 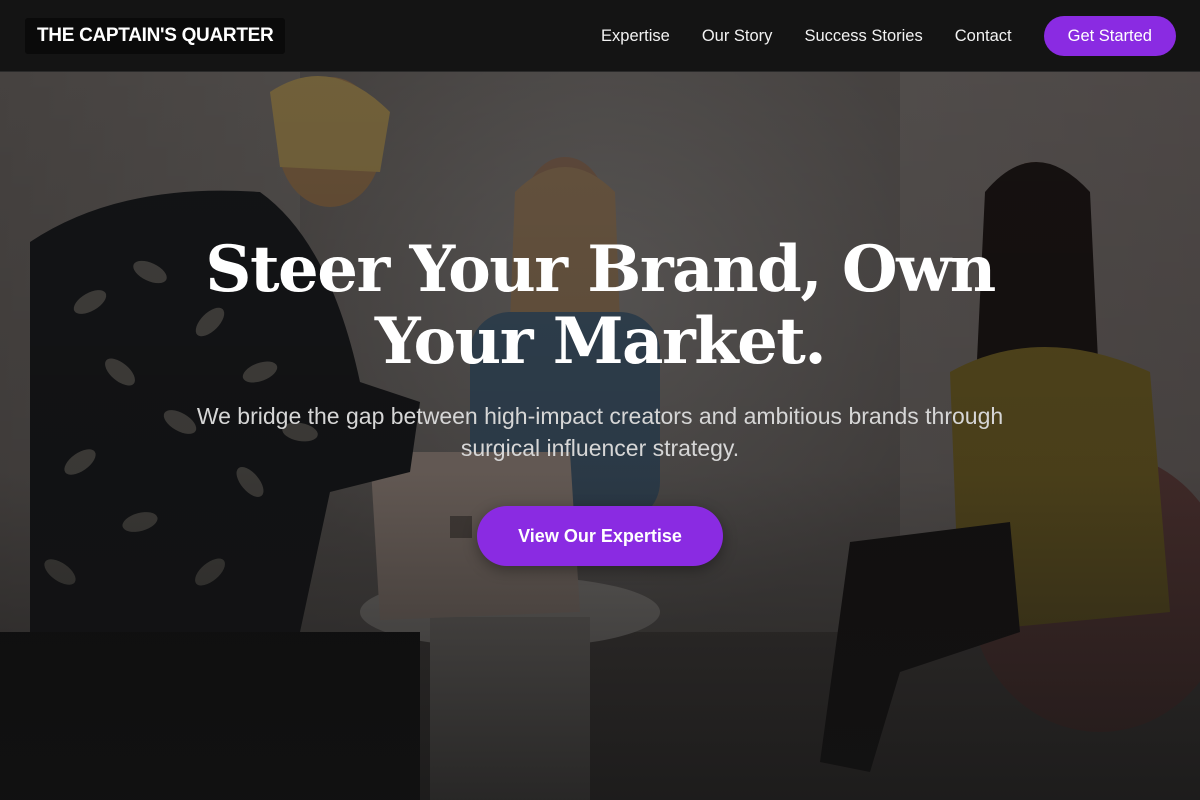 I want to click on view-expertise-button: View Our Expertise, so click(x=600, y=536).